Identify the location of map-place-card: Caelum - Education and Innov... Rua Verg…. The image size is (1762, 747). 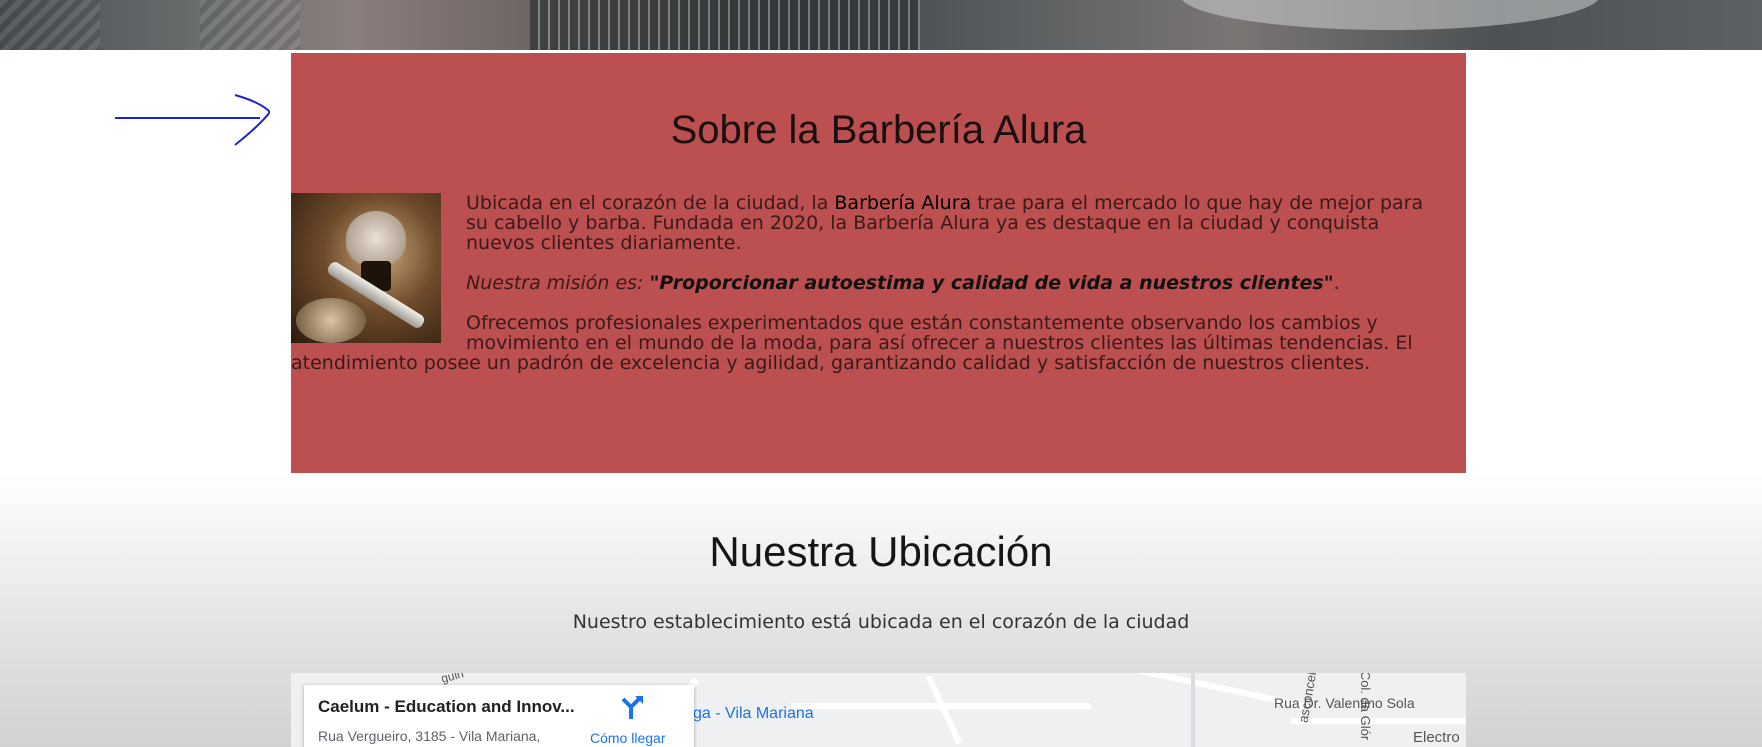
(499, 716).